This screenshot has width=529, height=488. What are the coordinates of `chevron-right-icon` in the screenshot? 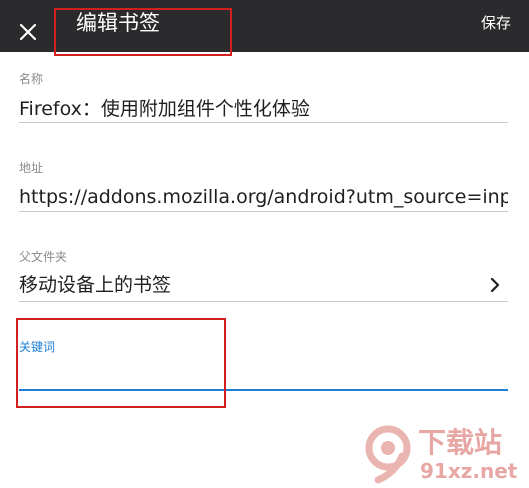 It's located at (495, 285).